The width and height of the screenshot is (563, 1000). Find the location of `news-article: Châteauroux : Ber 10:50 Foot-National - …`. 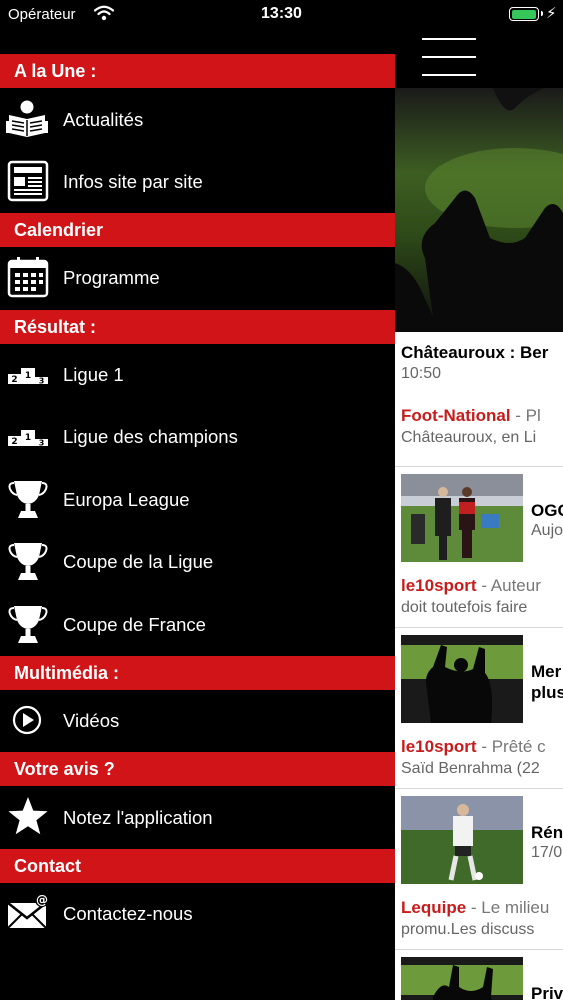

news-article: Châteauroux : Ber 10:50 Foot-National - … is located at coordinates (479, 399).